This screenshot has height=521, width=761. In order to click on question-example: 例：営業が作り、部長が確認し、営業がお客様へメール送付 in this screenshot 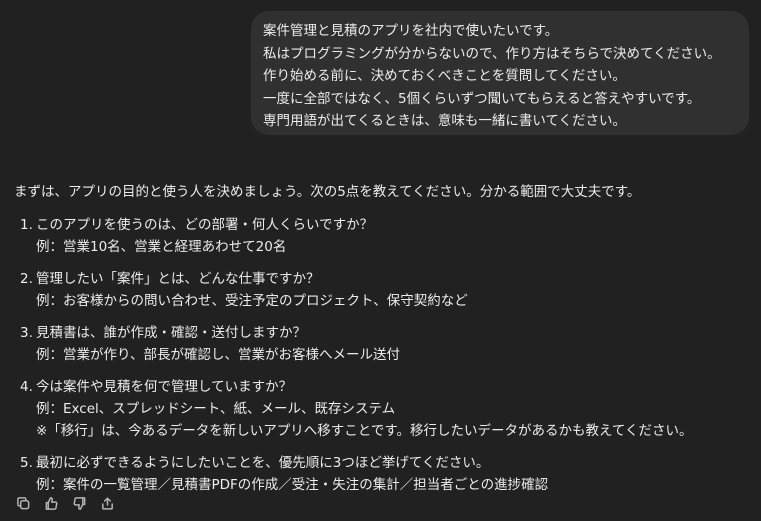, I will do `click(218, 355)`.